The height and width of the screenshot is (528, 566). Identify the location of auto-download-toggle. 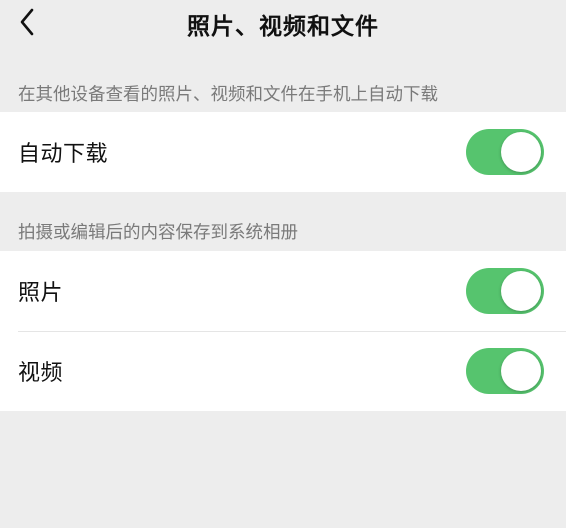
(505, 152).